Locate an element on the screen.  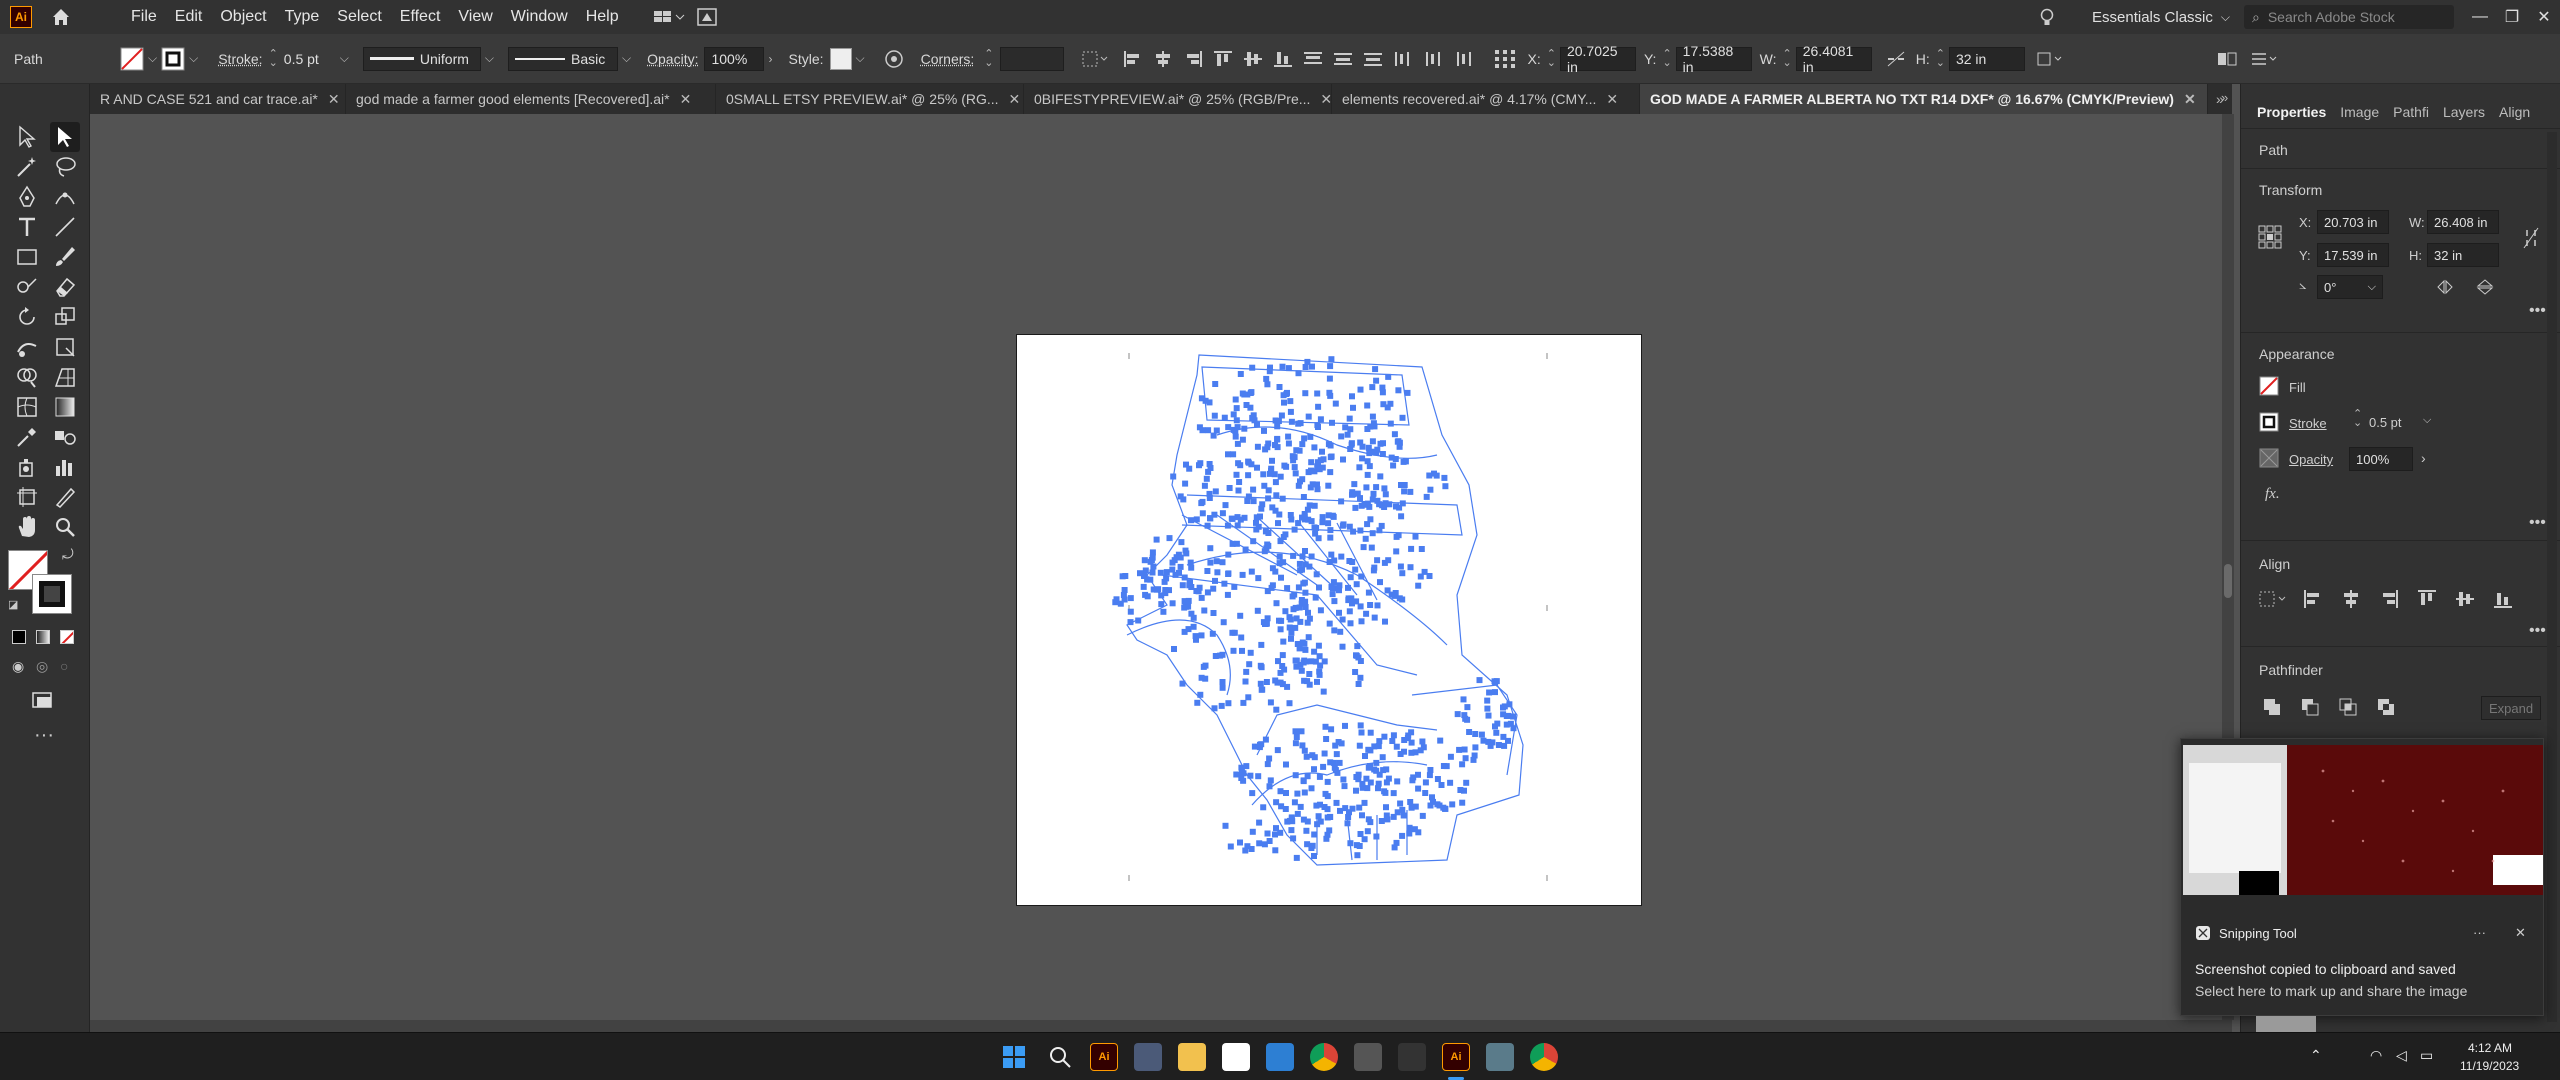
chevron-down-icon: ⌵ is located at coordinates (626, 58).